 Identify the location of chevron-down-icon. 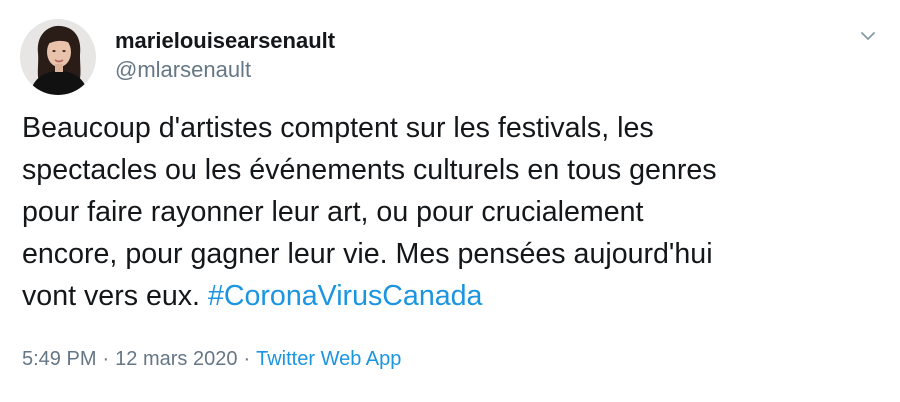
(868, 36).